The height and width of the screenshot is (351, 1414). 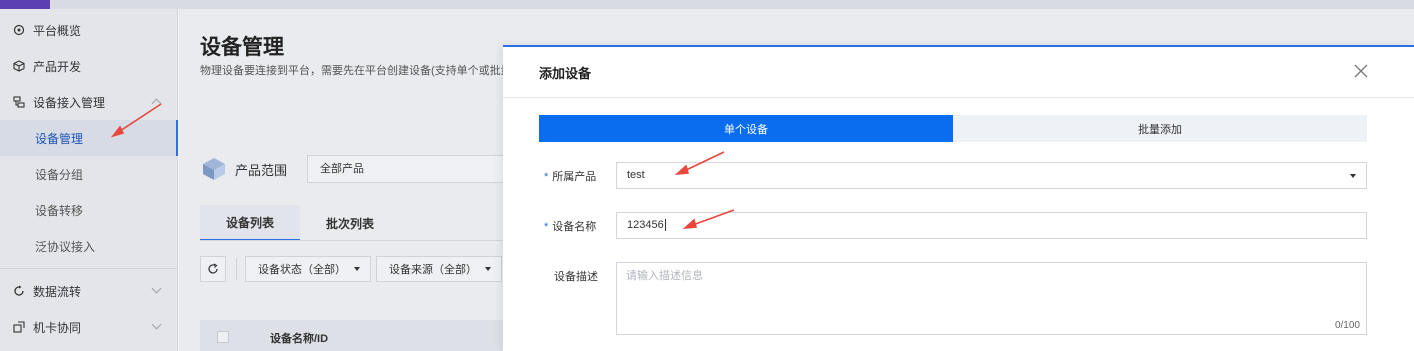 What do you see at coordinates (89, 66) in the screenshot?
I see `sidebar-item-product-dev: 产品开发` at bounding box center [89, 66].